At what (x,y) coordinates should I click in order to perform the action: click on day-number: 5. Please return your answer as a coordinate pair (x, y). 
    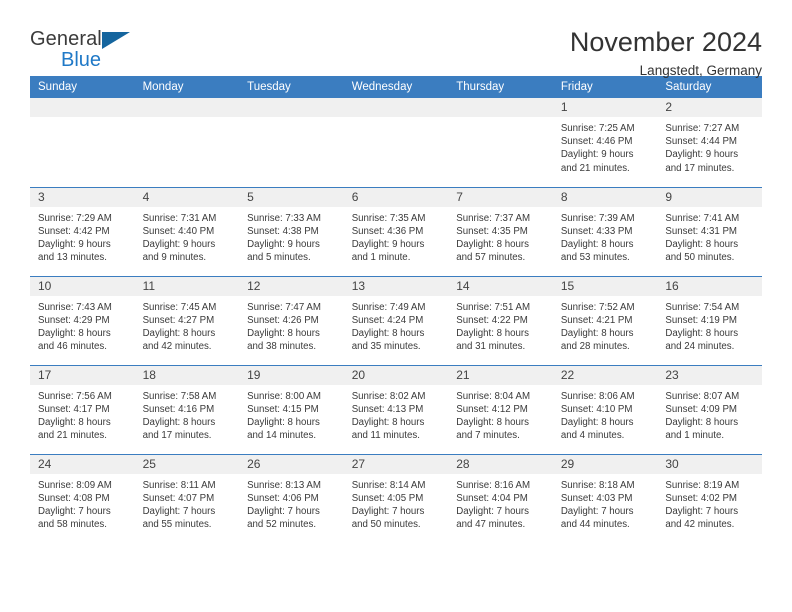
    Looking at the image, I should click on (291, 197).